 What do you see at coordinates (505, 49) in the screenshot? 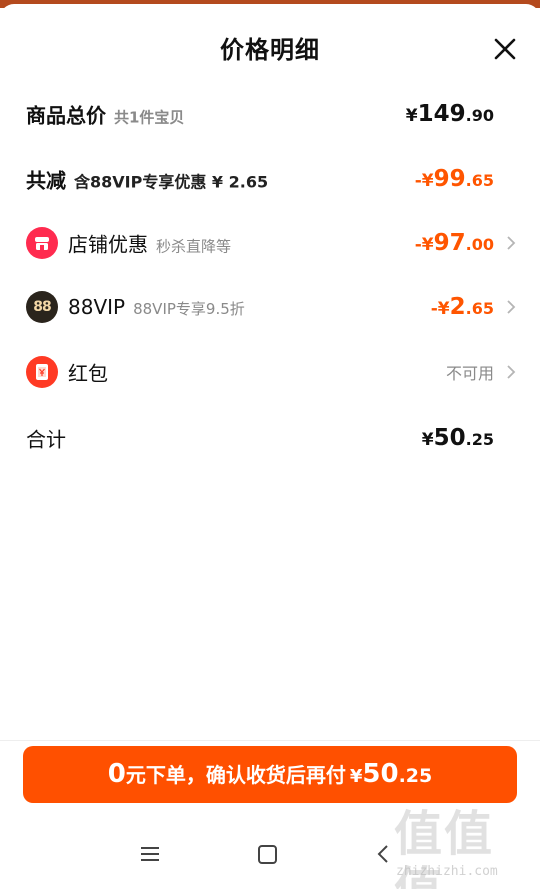
I see `close-icon` at bounding box center [505, 49].